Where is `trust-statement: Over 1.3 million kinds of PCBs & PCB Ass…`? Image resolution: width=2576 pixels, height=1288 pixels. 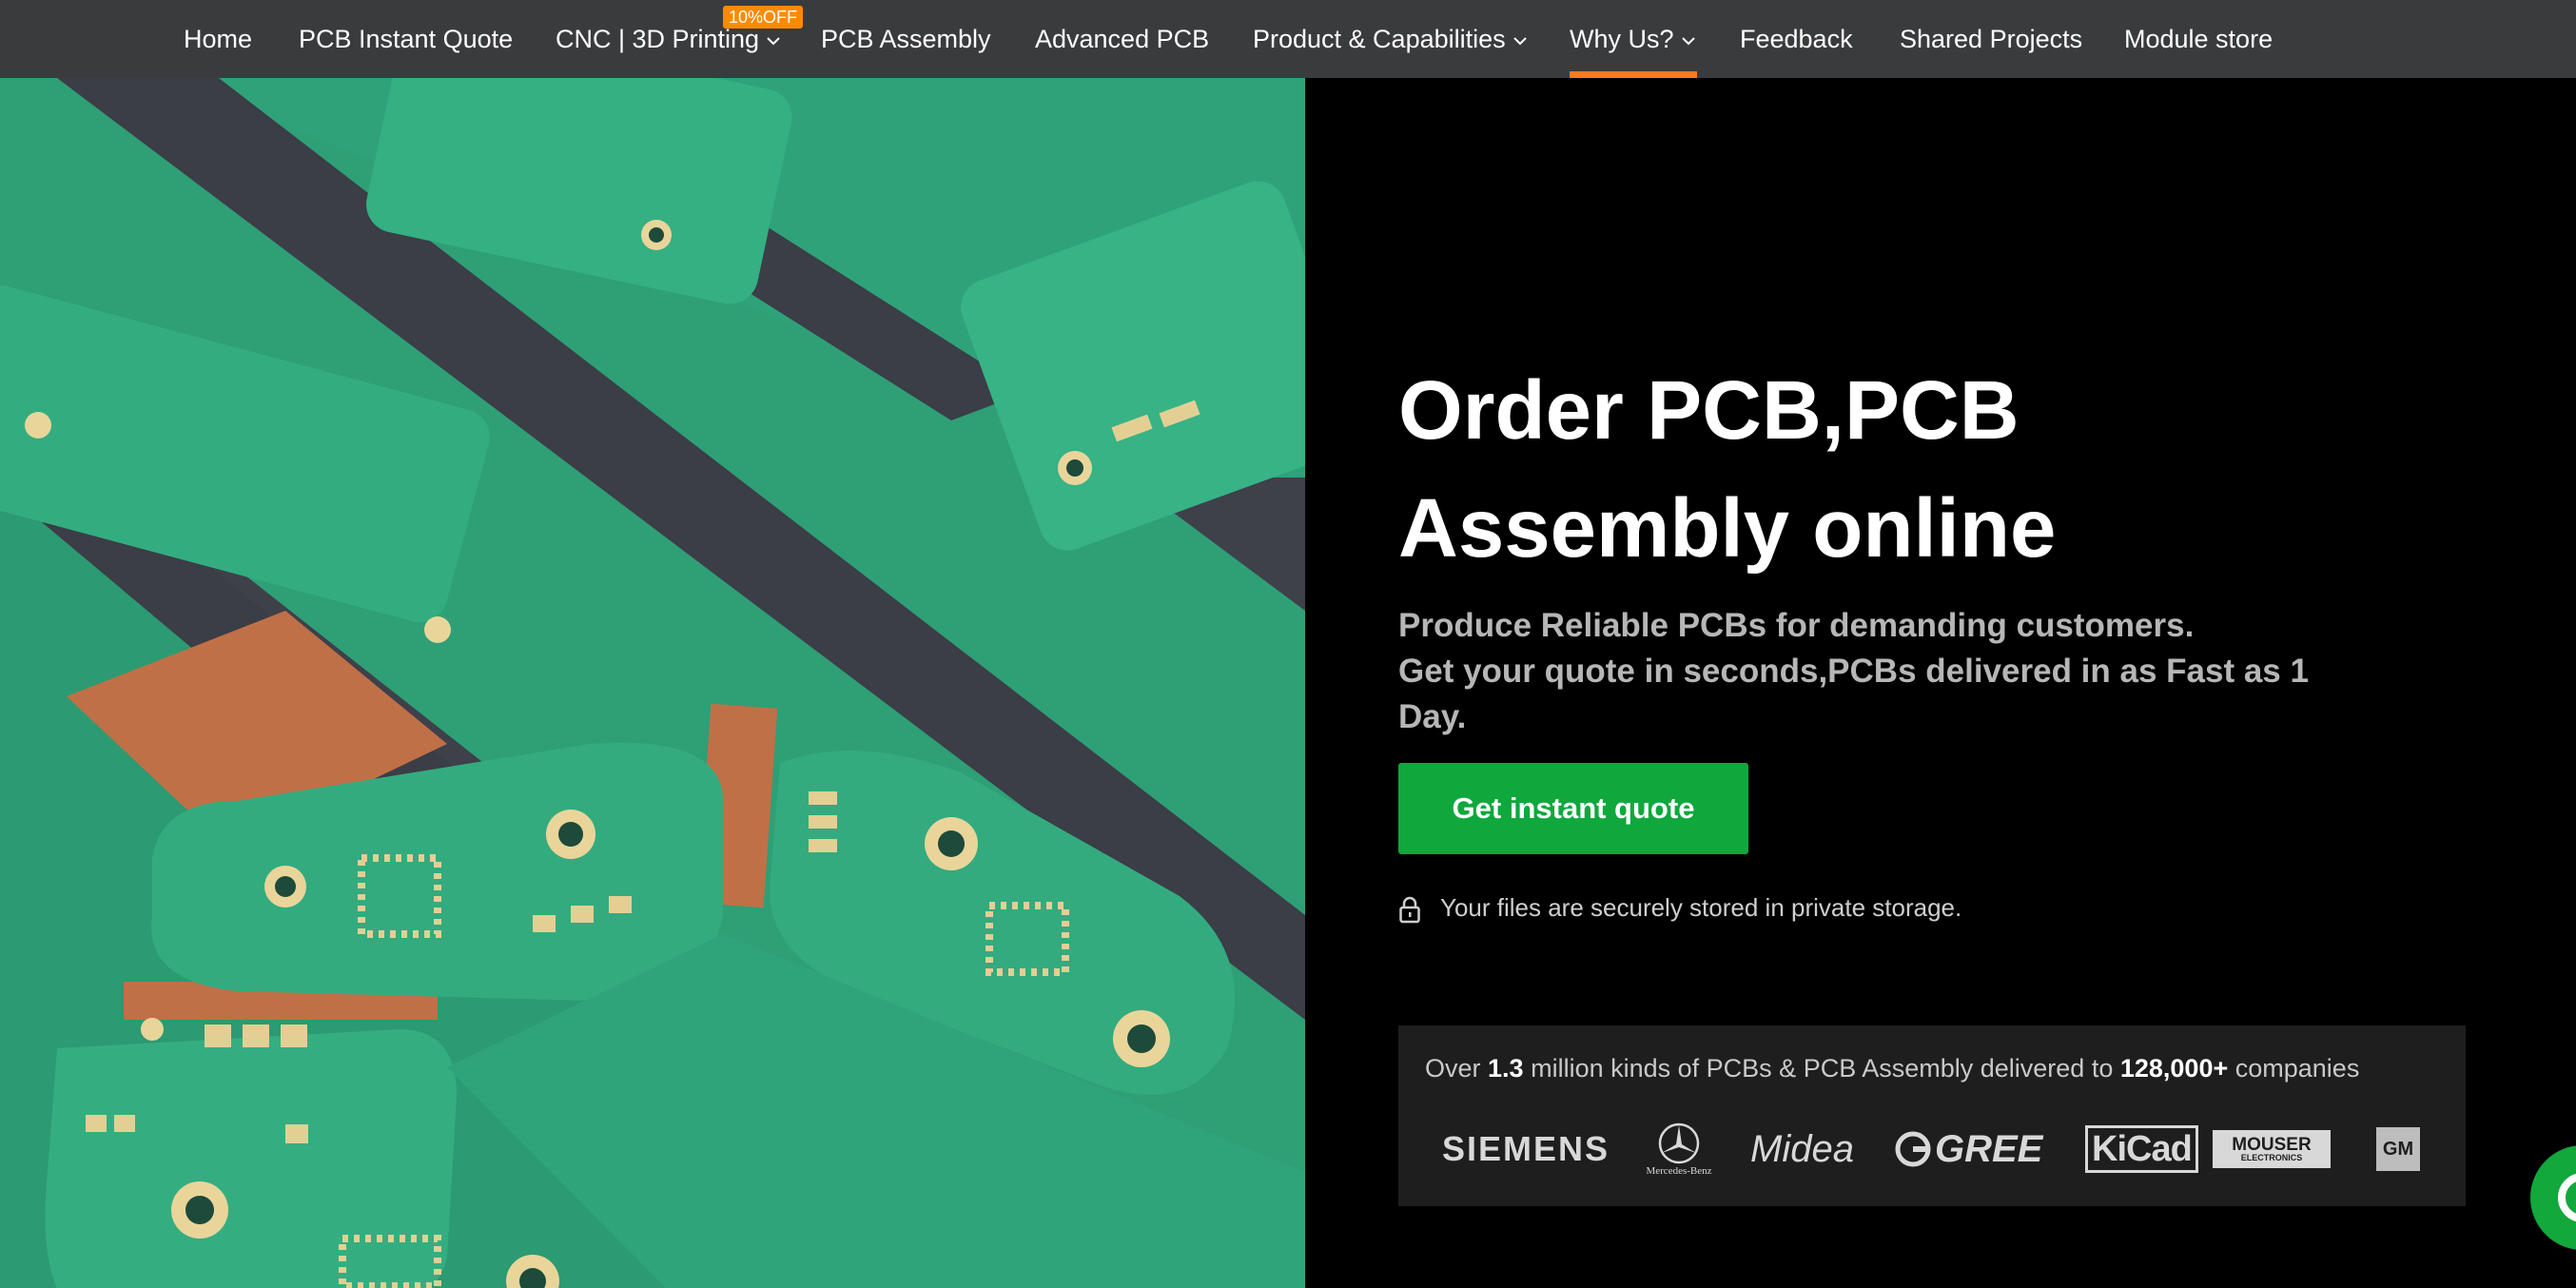
trust-statement: Over 1.3 million kinds of PCBs & PCB Ass… is located at coordinates (1892, 1069).